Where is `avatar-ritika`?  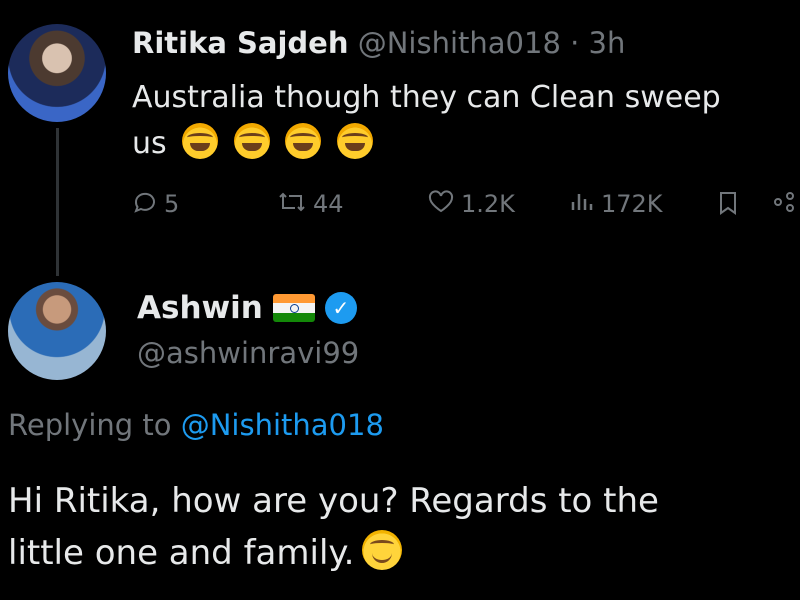
avatar-ritika is located at coordinates (57, 73).